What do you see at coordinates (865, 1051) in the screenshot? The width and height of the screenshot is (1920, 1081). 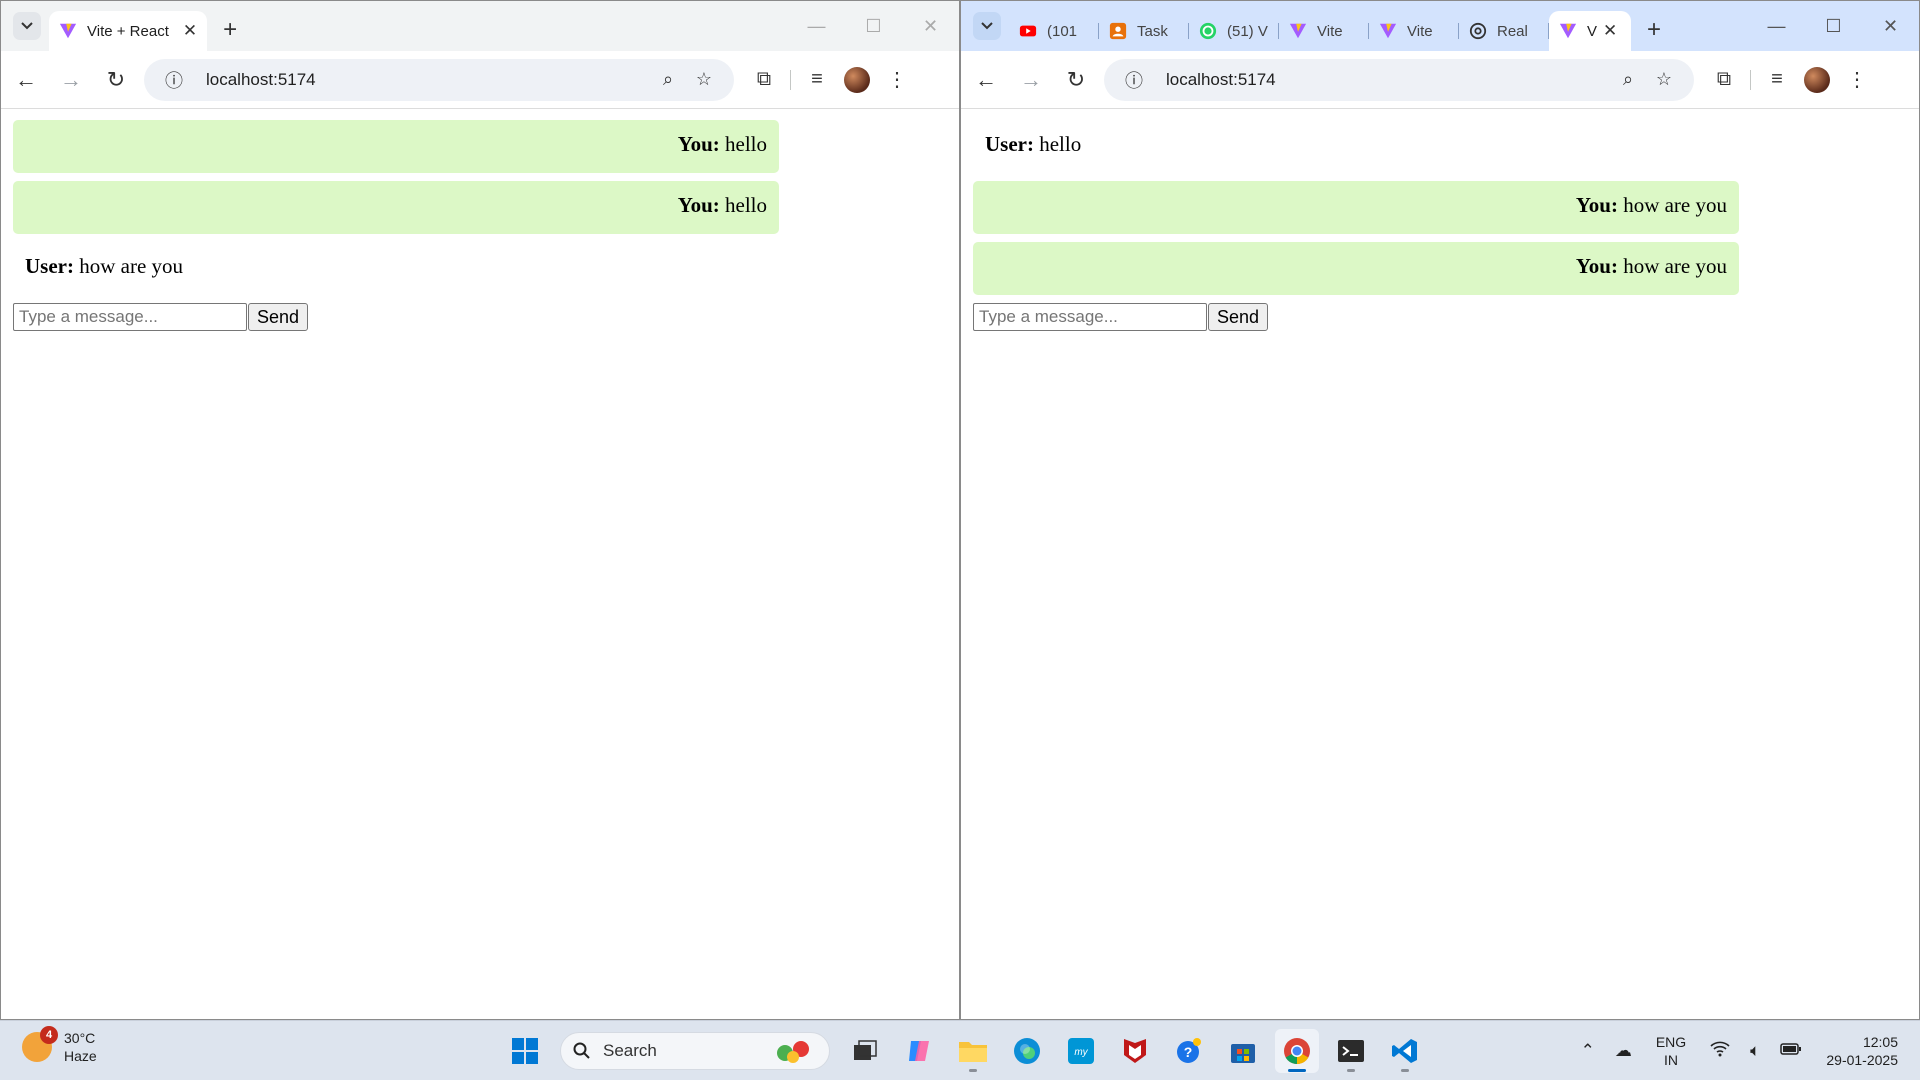 I see `task-view-button` at bounding box center [865, 1051].